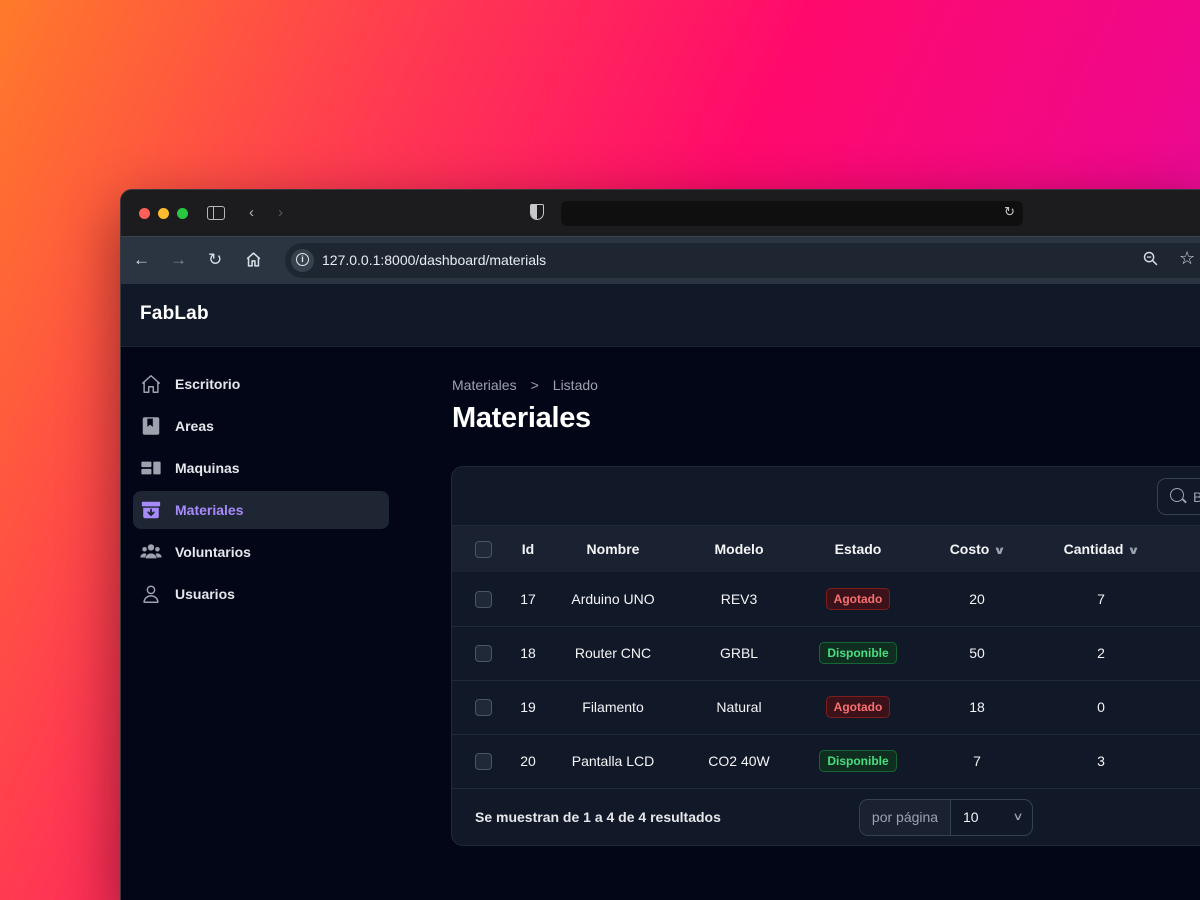 The image size is (1200, 900). I want to click on cell-id: 20, so click(528, 761).